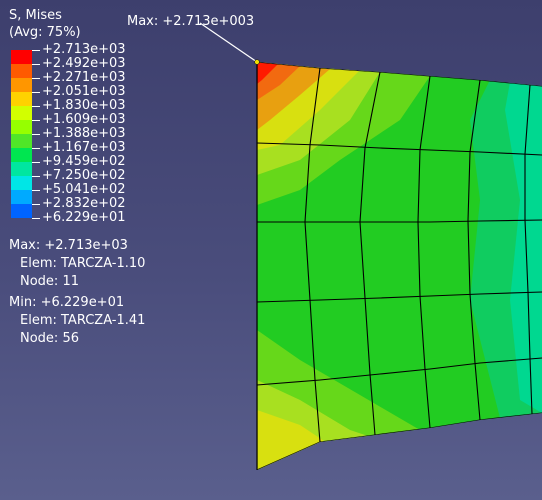 The width and height of the screenshot is (542, 500). I want to click on max-value-label: Max: +2.713e+03, so click(68, 245).